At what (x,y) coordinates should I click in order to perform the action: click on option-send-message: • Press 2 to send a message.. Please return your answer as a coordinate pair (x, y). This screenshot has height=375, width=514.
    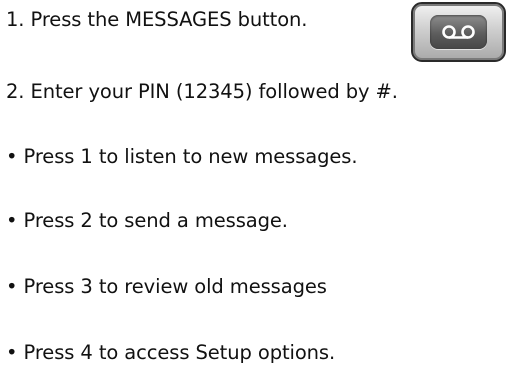
    Looking at the image, I should click on (147, 220).